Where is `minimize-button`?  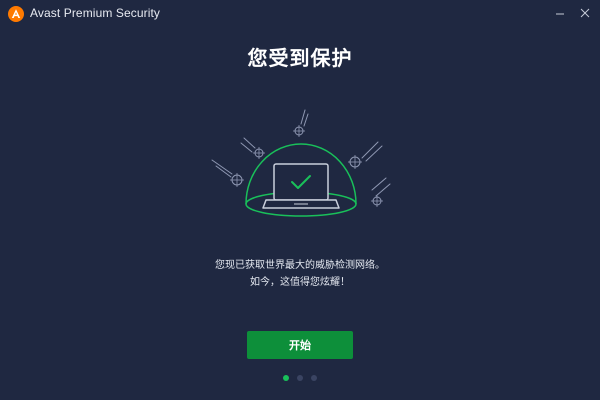 minimize-button is located at coordinates (560, 13).